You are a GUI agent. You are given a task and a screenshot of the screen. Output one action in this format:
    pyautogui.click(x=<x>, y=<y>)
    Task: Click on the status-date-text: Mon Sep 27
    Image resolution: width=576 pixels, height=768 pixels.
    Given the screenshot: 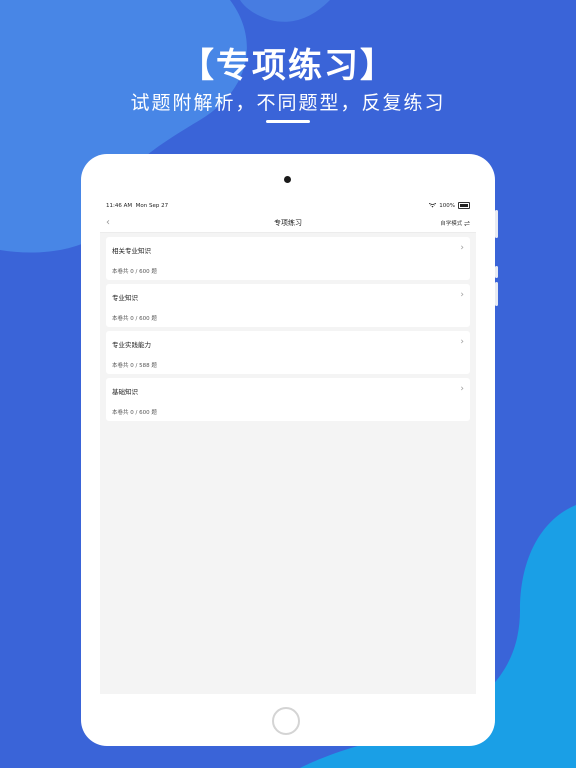 What is the action you would take?
    pyautogui.click(x=152, y=206)
    